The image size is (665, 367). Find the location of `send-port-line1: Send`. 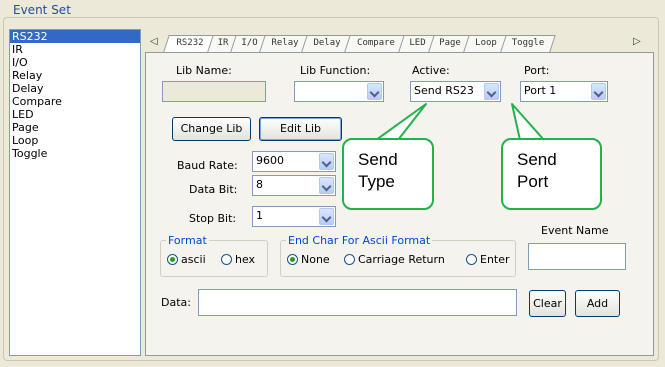

send-port-line1: Send is located at coordinates (537, 159).